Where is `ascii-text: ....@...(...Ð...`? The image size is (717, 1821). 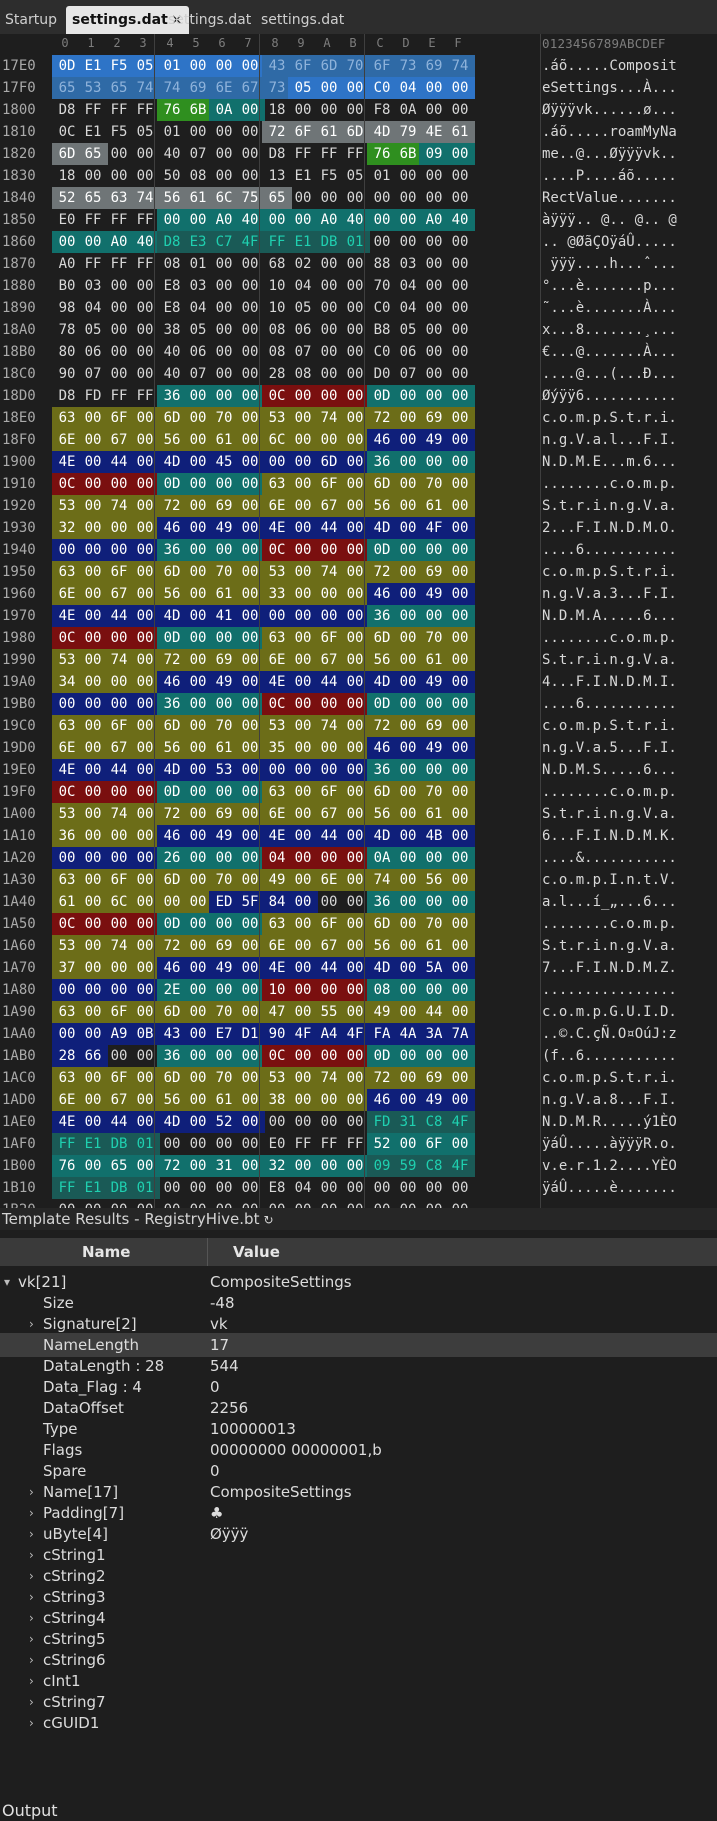
ascii-text: ....@...(...Ð... is located at coordinates (609, 374).